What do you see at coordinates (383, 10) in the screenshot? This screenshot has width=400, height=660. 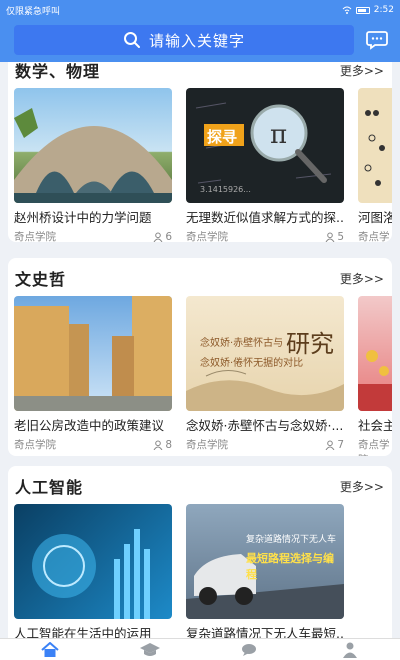 I see `status-time: 2:52` at bounding box center [383, 10].